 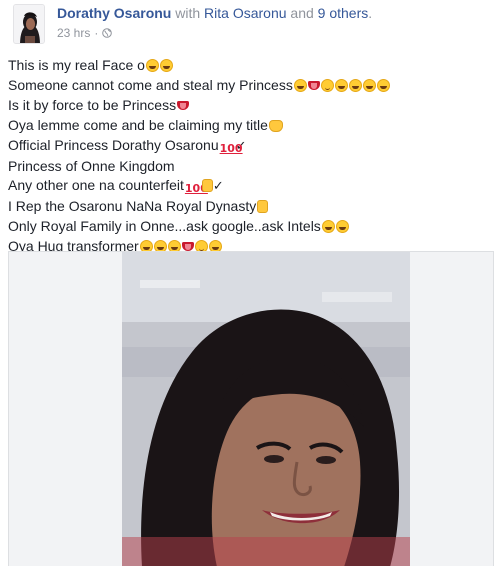 I want to click on message-text: This is my real Face o, so click(x=76, y=65).